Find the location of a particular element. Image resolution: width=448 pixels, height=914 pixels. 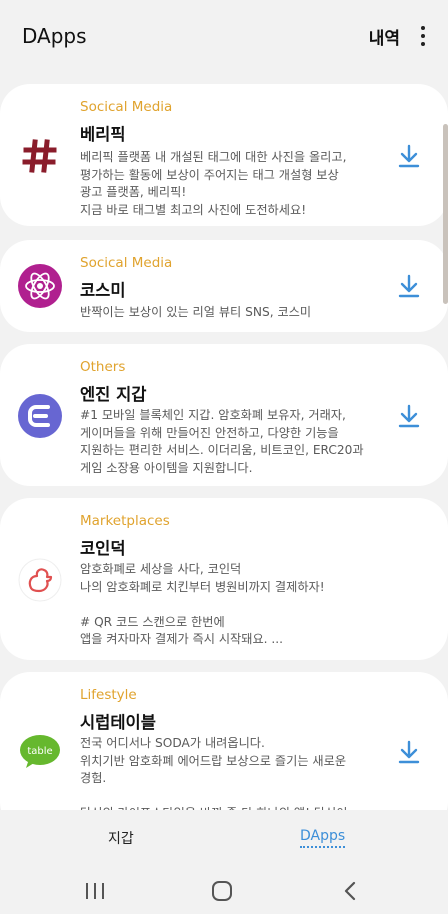

dapp-description: 반짝이는 보상이 있는 리얼 뷰티 SNS, 코스미 is located at coordinates (196, 312).